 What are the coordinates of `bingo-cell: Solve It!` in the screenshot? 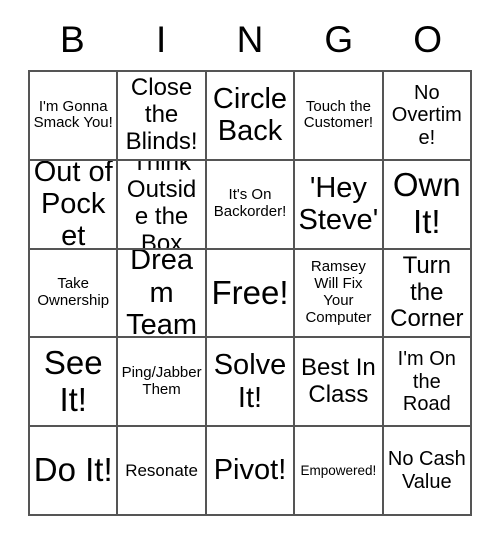 It's located at (251, 383).